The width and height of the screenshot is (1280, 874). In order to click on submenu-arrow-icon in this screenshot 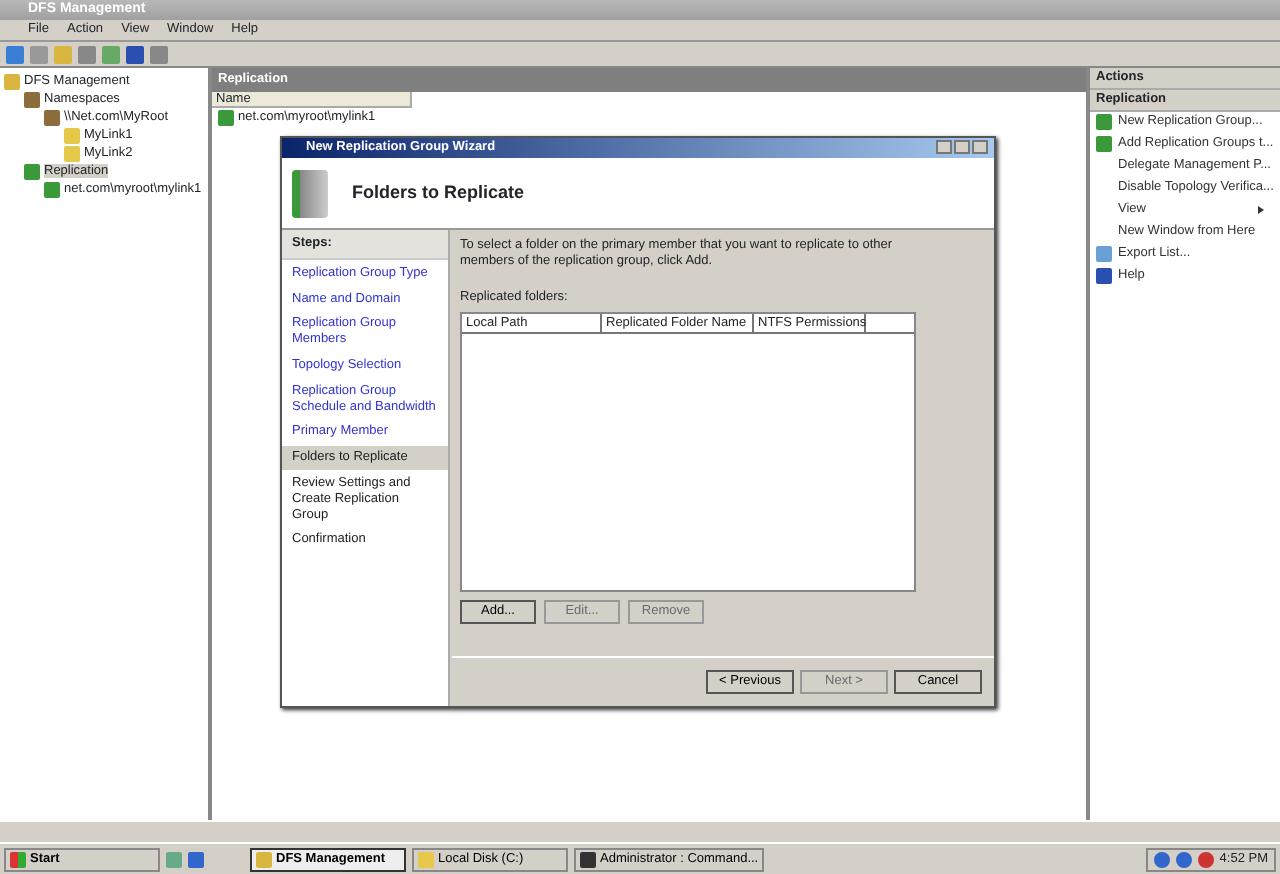, I will do `click(1261, 210)`.